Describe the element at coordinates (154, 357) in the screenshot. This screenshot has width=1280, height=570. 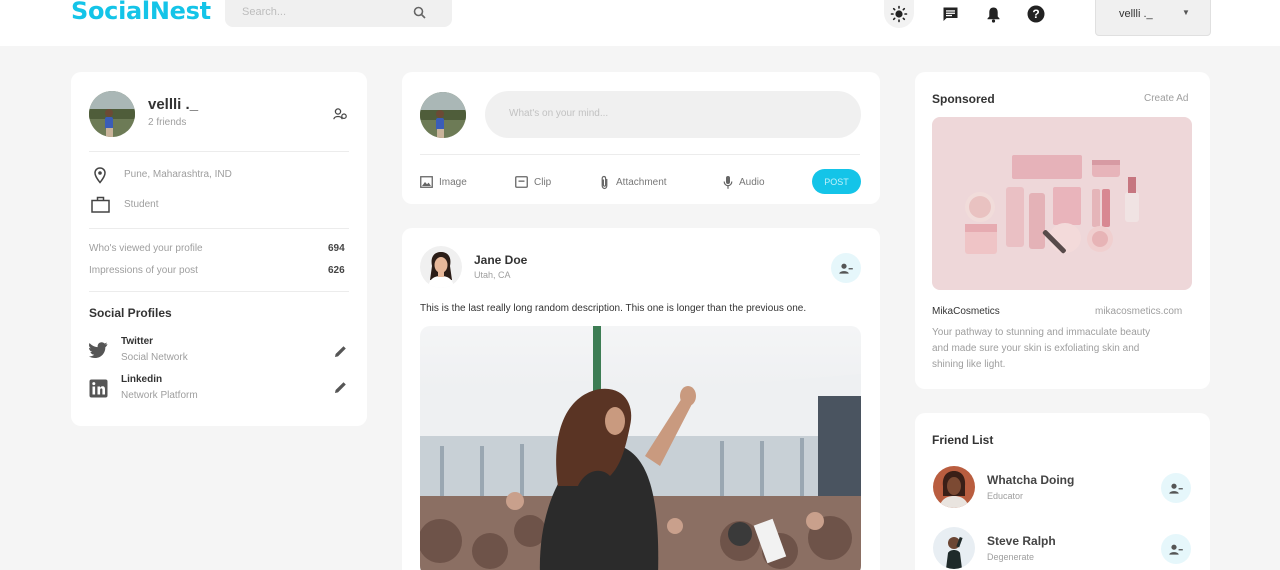
I see `social-item-type: Social Network` at that location.